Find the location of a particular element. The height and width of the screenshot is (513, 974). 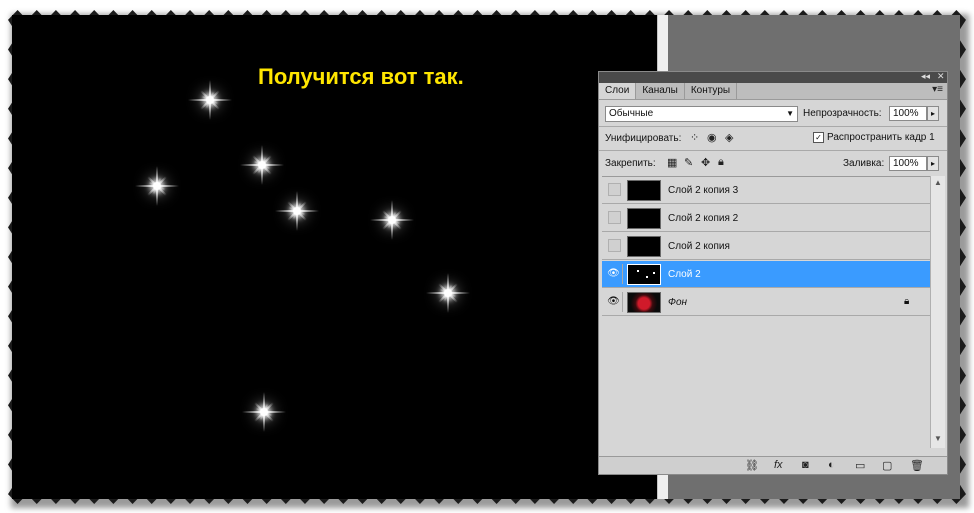

fx-icon: fx is located at coordinates (778, 465).